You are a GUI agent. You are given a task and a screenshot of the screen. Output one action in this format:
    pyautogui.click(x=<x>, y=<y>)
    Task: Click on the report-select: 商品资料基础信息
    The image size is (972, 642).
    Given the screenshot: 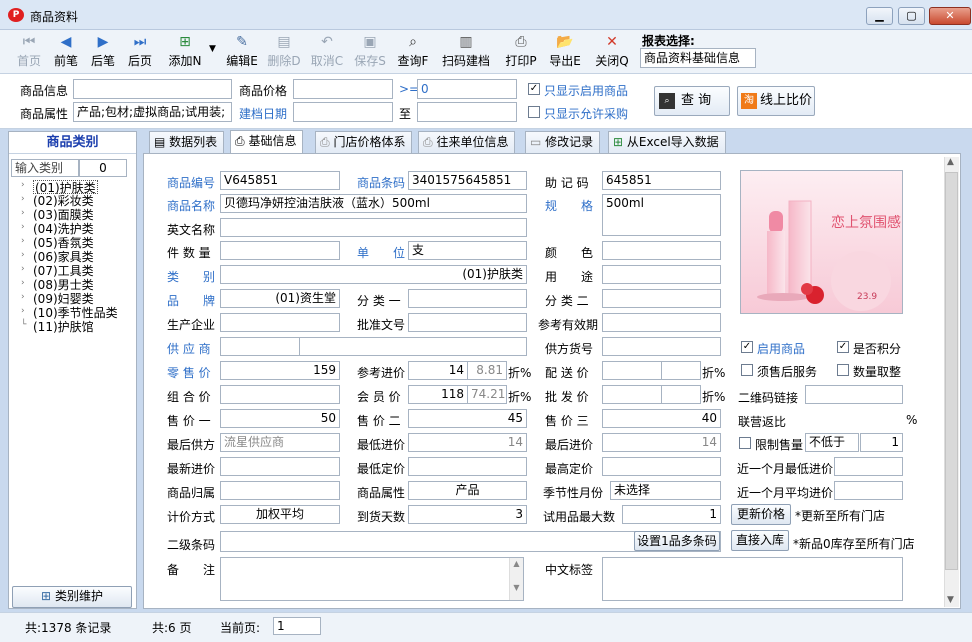 What is the action you would take?
    pyautogui.click(x=698, y=58)
    